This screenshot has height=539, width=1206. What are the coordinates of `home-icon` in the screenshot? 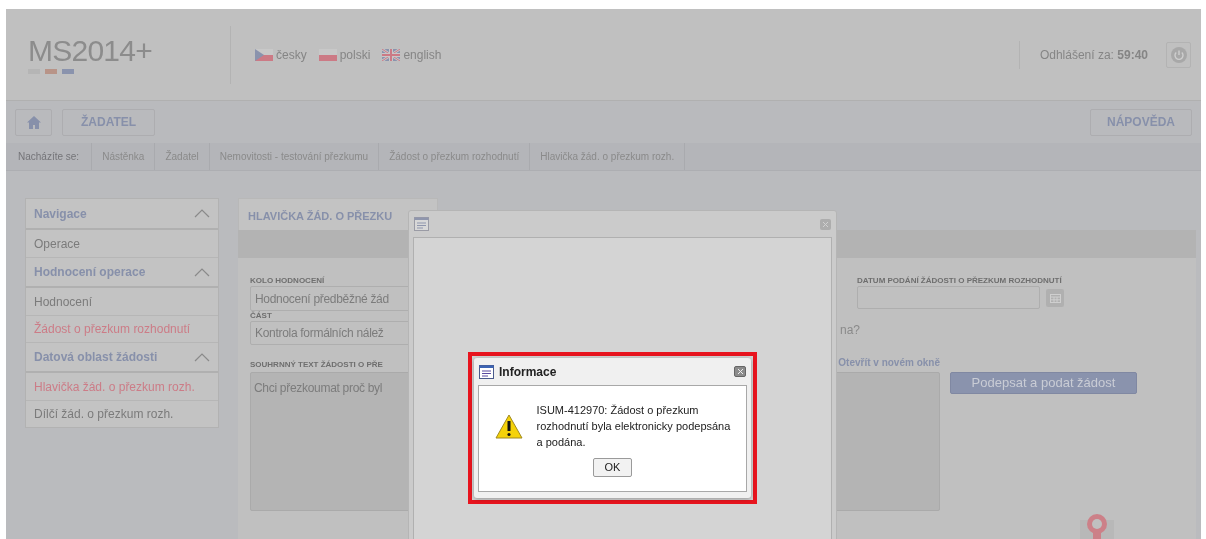 It's located at (33, 122).